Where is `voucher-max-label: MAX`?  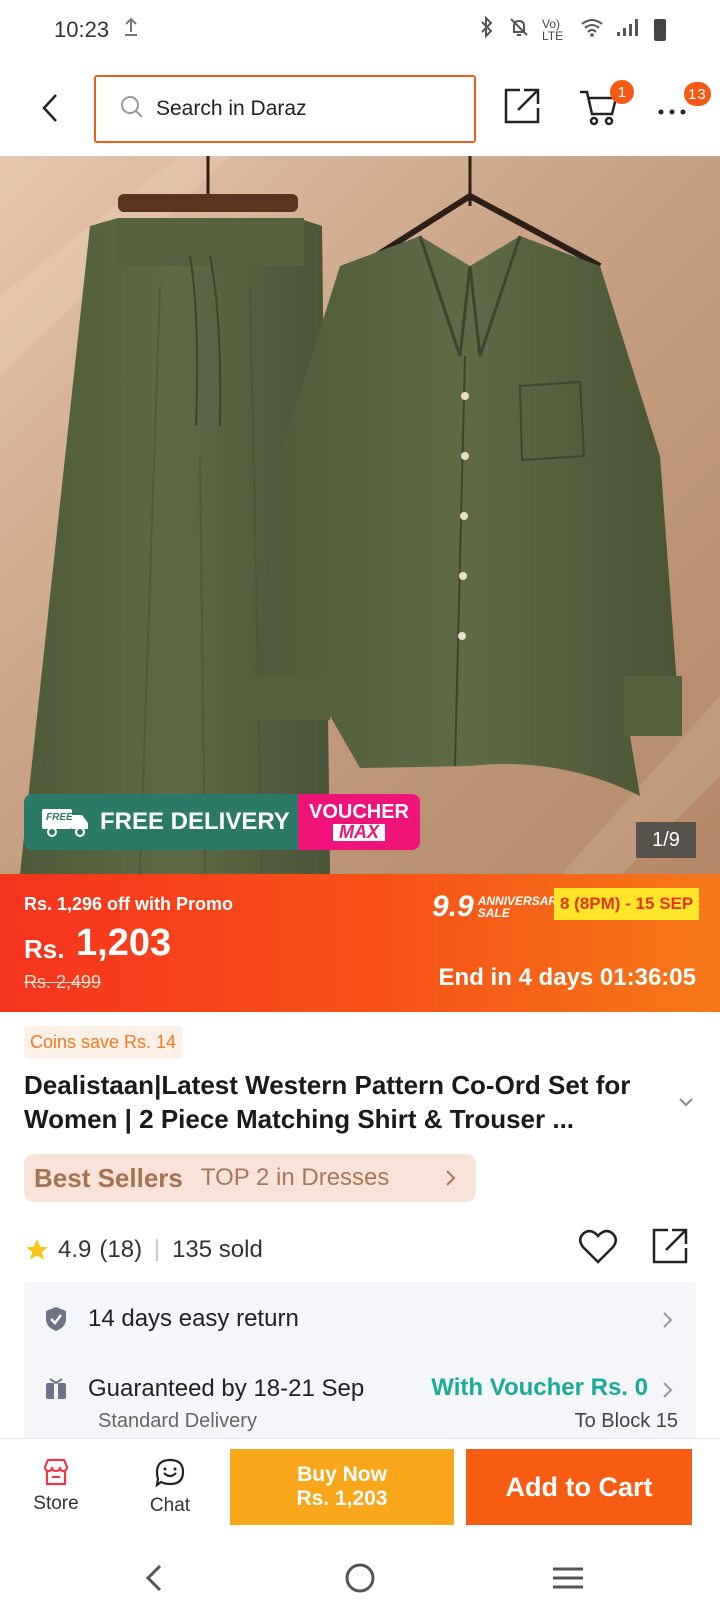 voucher-max-label: MAX is located at coordinates (359, 832).